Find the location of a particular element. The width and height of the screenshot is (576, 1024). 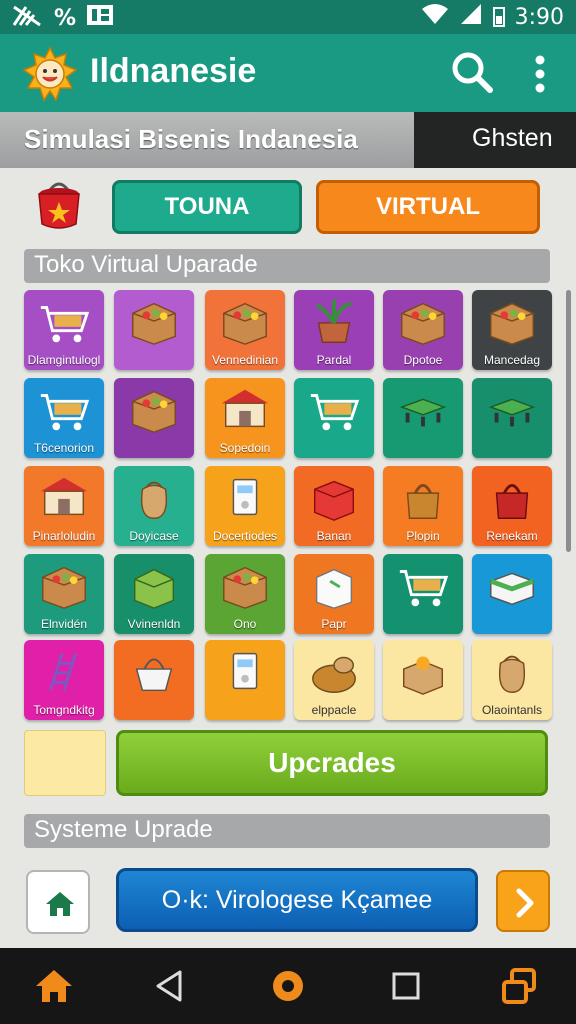

appliance-icon is located at coordinates (245, 497).